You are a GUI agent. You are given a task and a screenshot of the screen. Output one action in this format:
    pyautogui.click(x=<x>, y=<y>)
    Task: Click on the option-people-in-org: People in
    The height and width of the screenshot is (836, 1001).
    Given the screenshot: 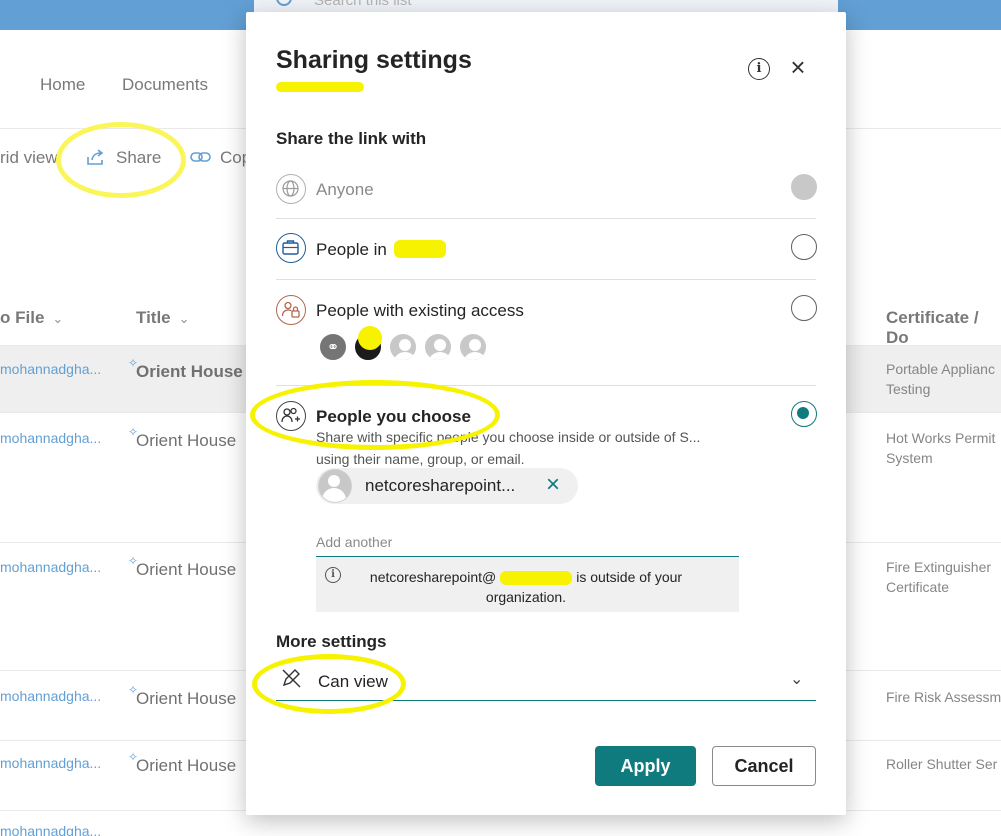 What is the action you would take?
    pyautogui.click(x=546, y=254)
    